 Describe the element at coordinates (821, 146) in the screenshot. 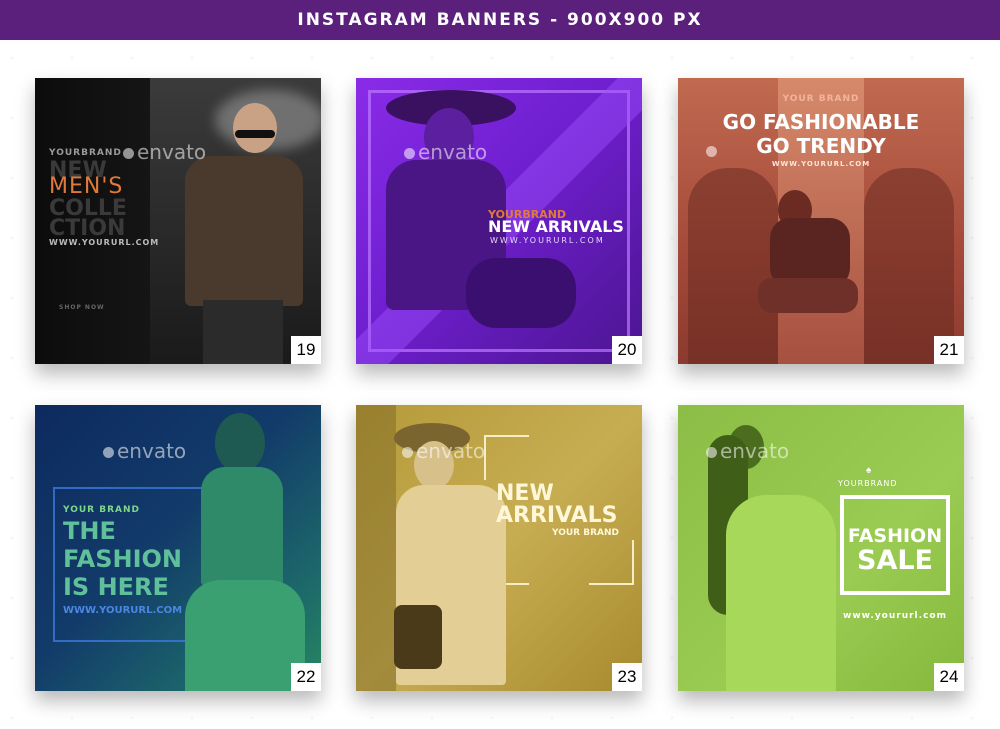

I see `headline-line2: GO TRENDY` at that location.